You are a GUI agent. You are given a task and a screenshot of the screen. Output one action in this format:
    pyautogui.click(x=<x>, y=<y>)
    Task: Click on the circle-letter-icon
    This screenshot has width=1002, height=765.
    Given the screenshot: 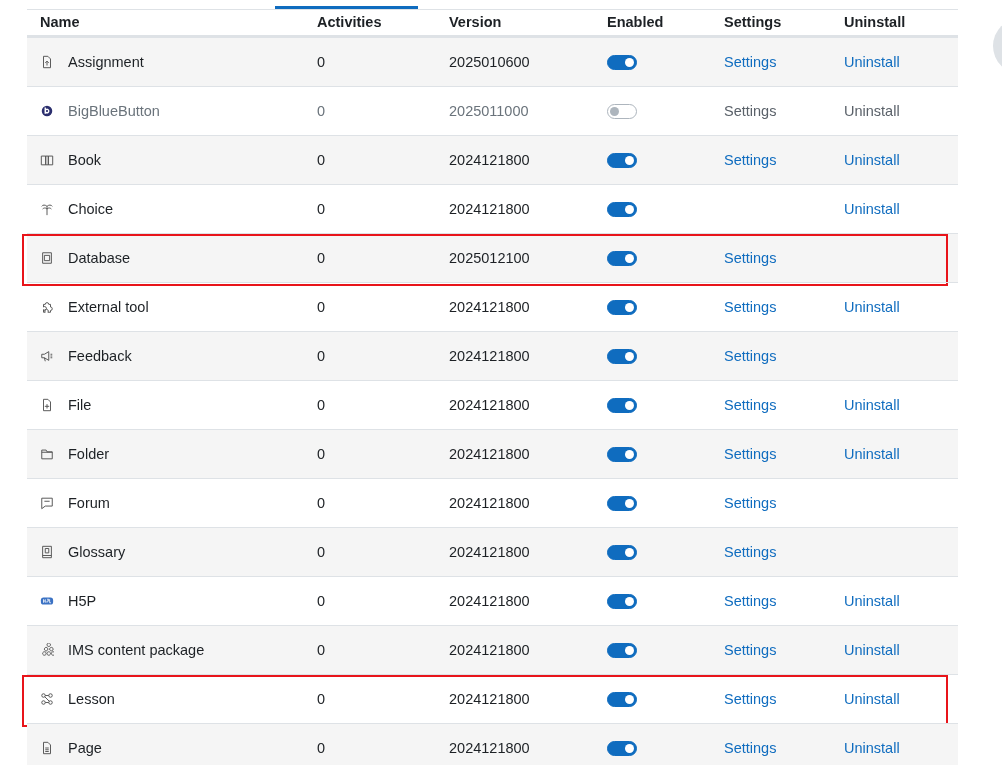 What is the action you would take?
    pyautogui.click(x=47, y=111)
    